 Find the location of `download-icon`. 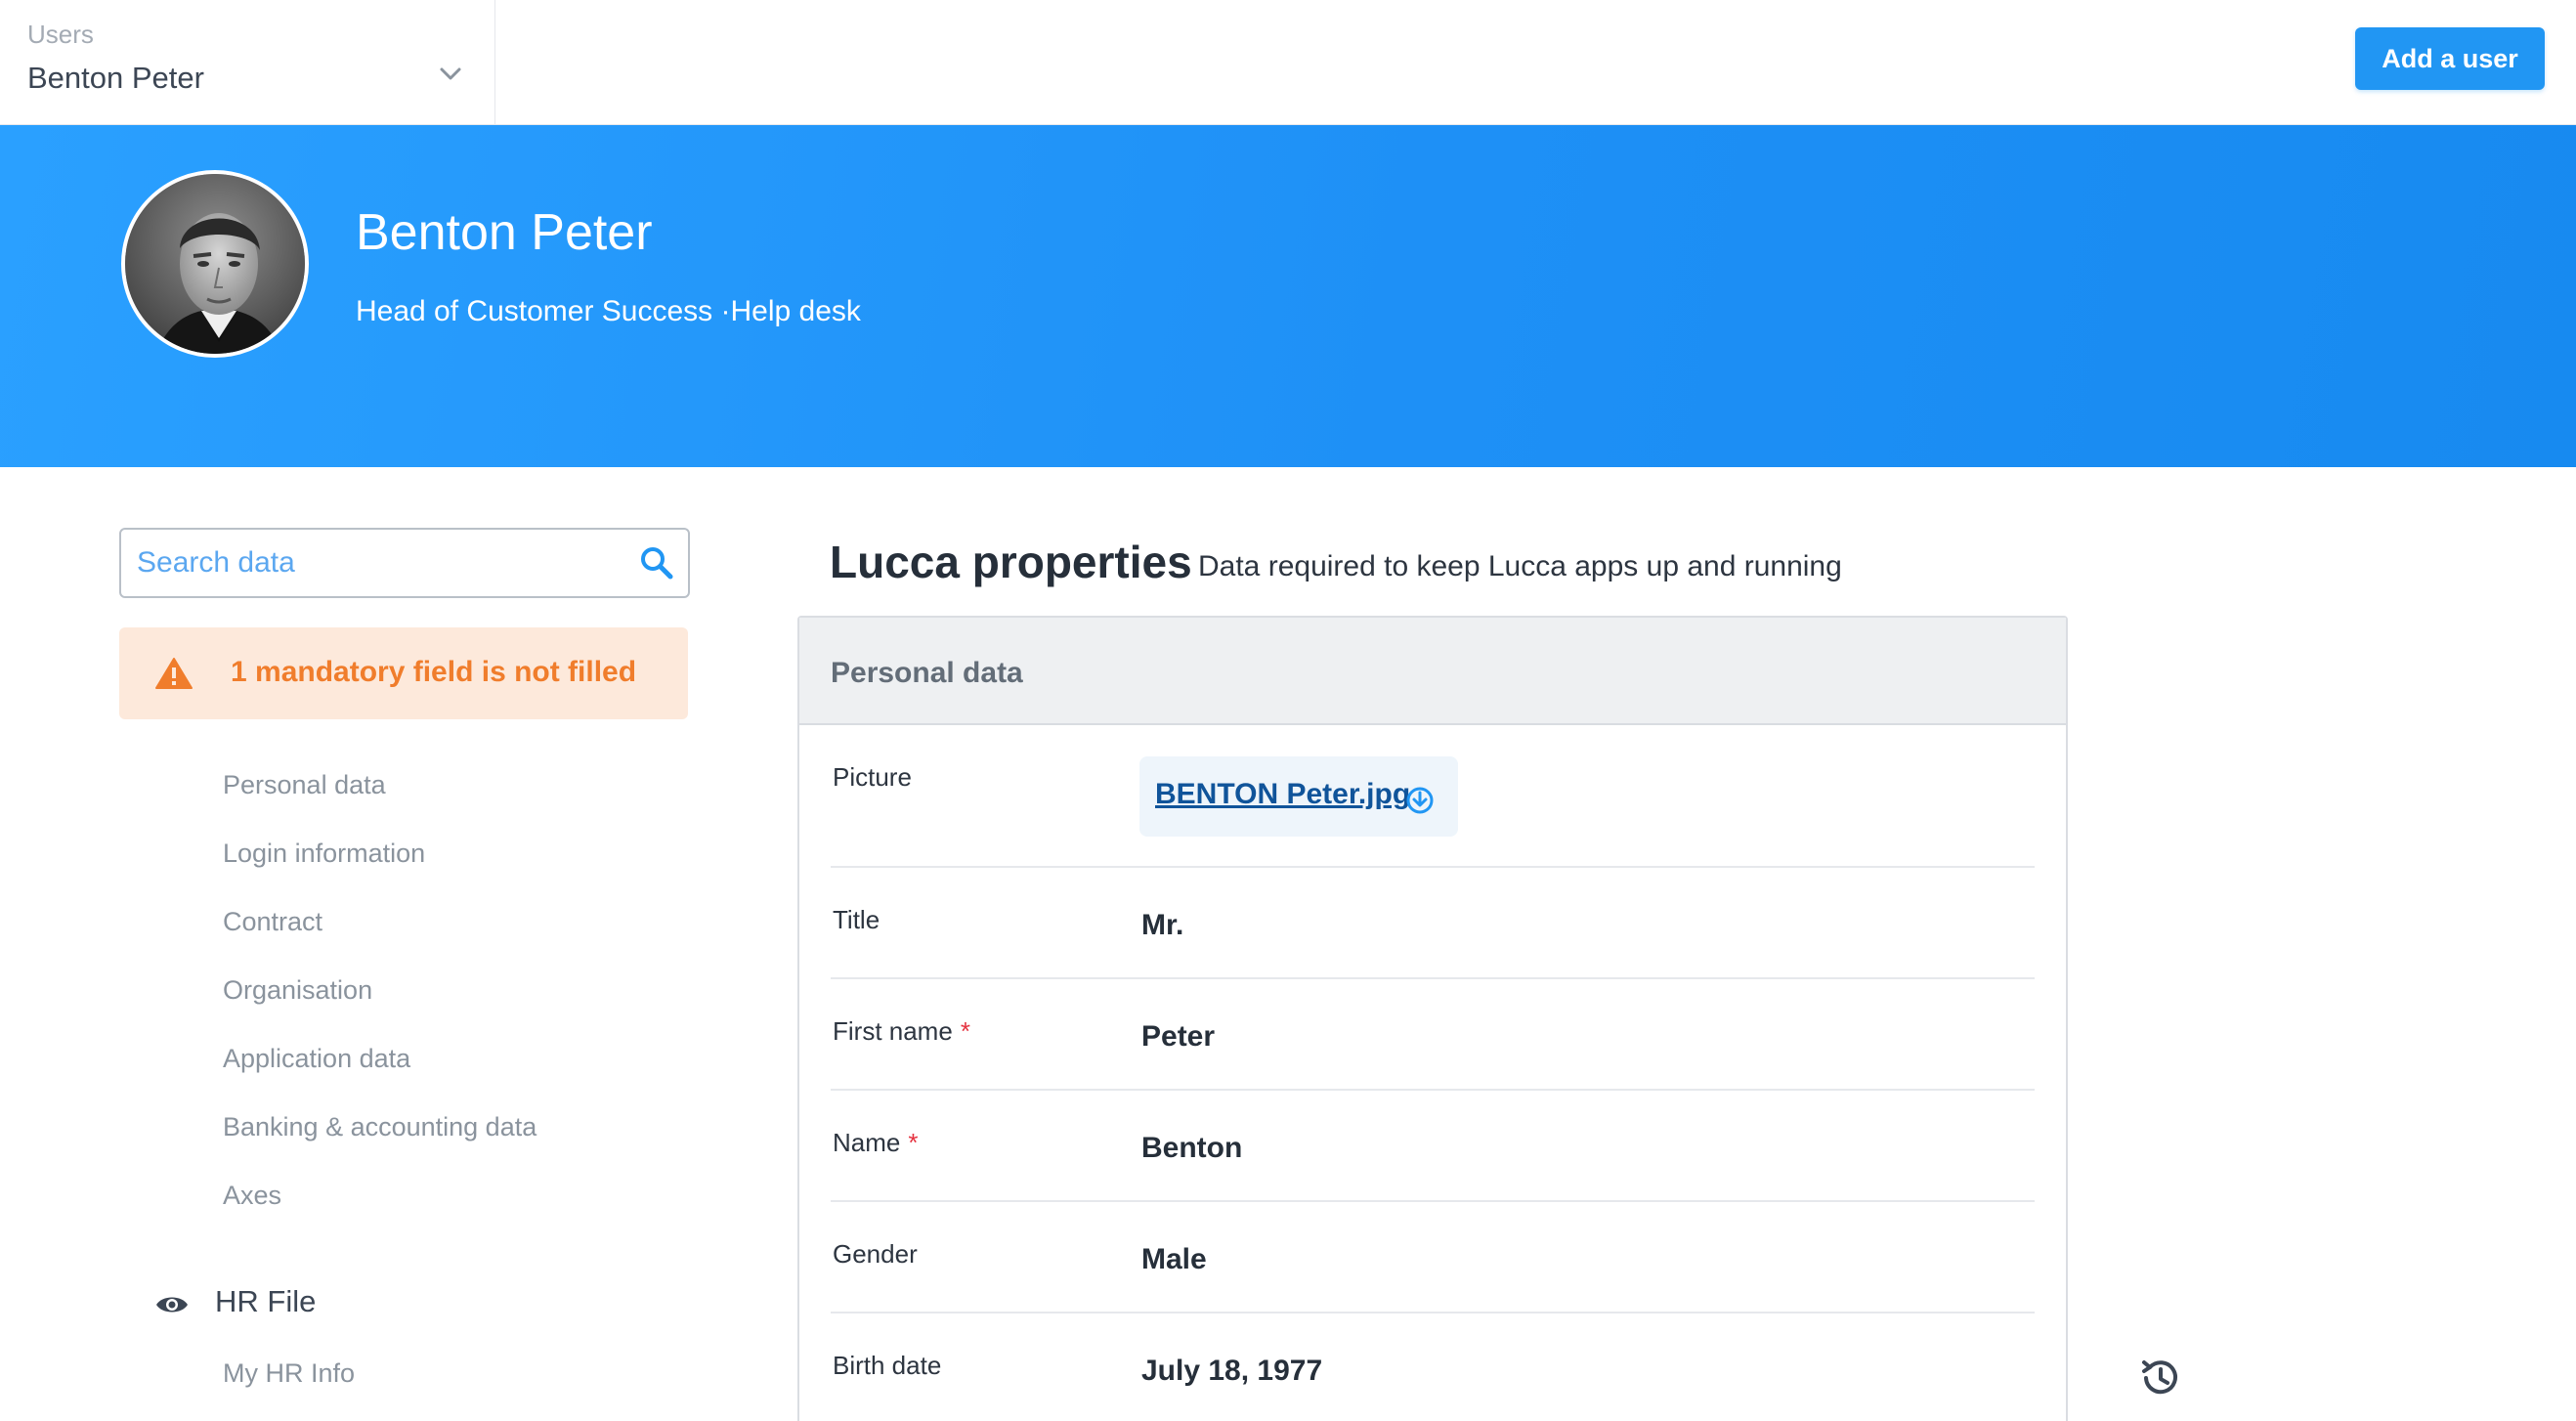

download-icon is located at coordinates (1420, 800).